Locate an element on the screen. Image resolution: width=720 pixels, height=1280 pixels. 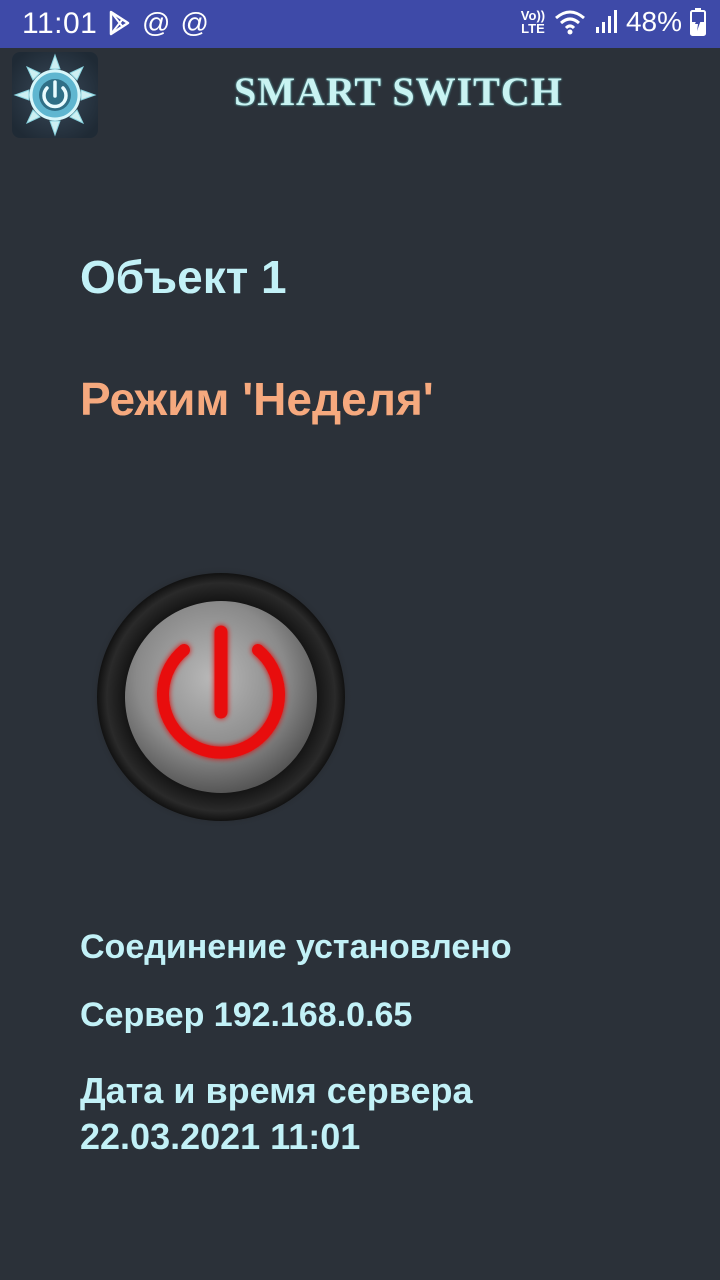
sun-power-logo-icon is located at coordinates (55, 95).